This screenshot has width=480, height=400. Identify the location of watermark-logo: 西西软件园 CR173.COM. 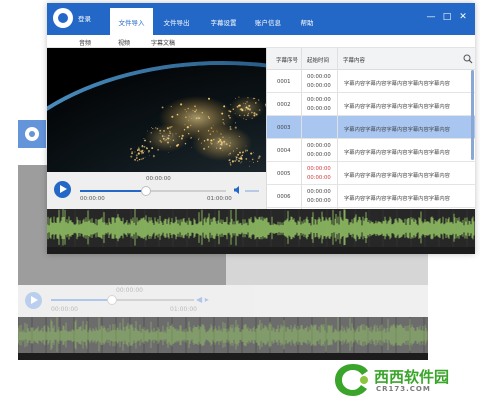
(405, 379).